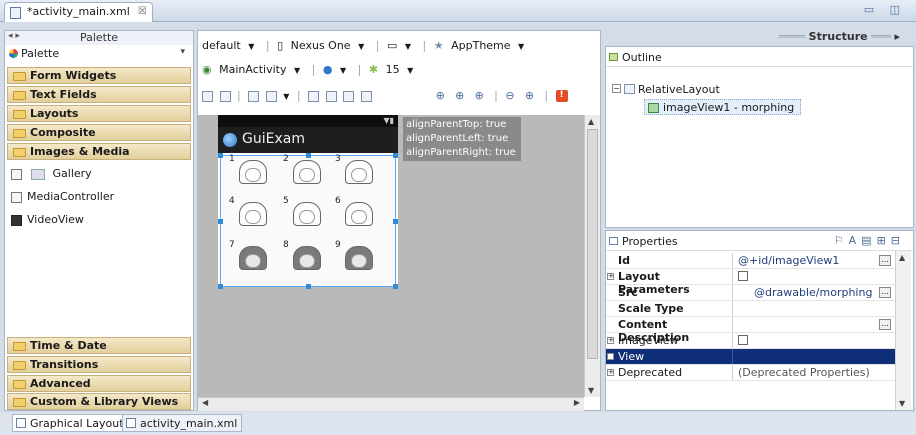 This screenshot has width=916, height=435. Describe the element at coordinates (897, 36) in the screenshot. I see `expand-arrow-icon: ▸` at that location.